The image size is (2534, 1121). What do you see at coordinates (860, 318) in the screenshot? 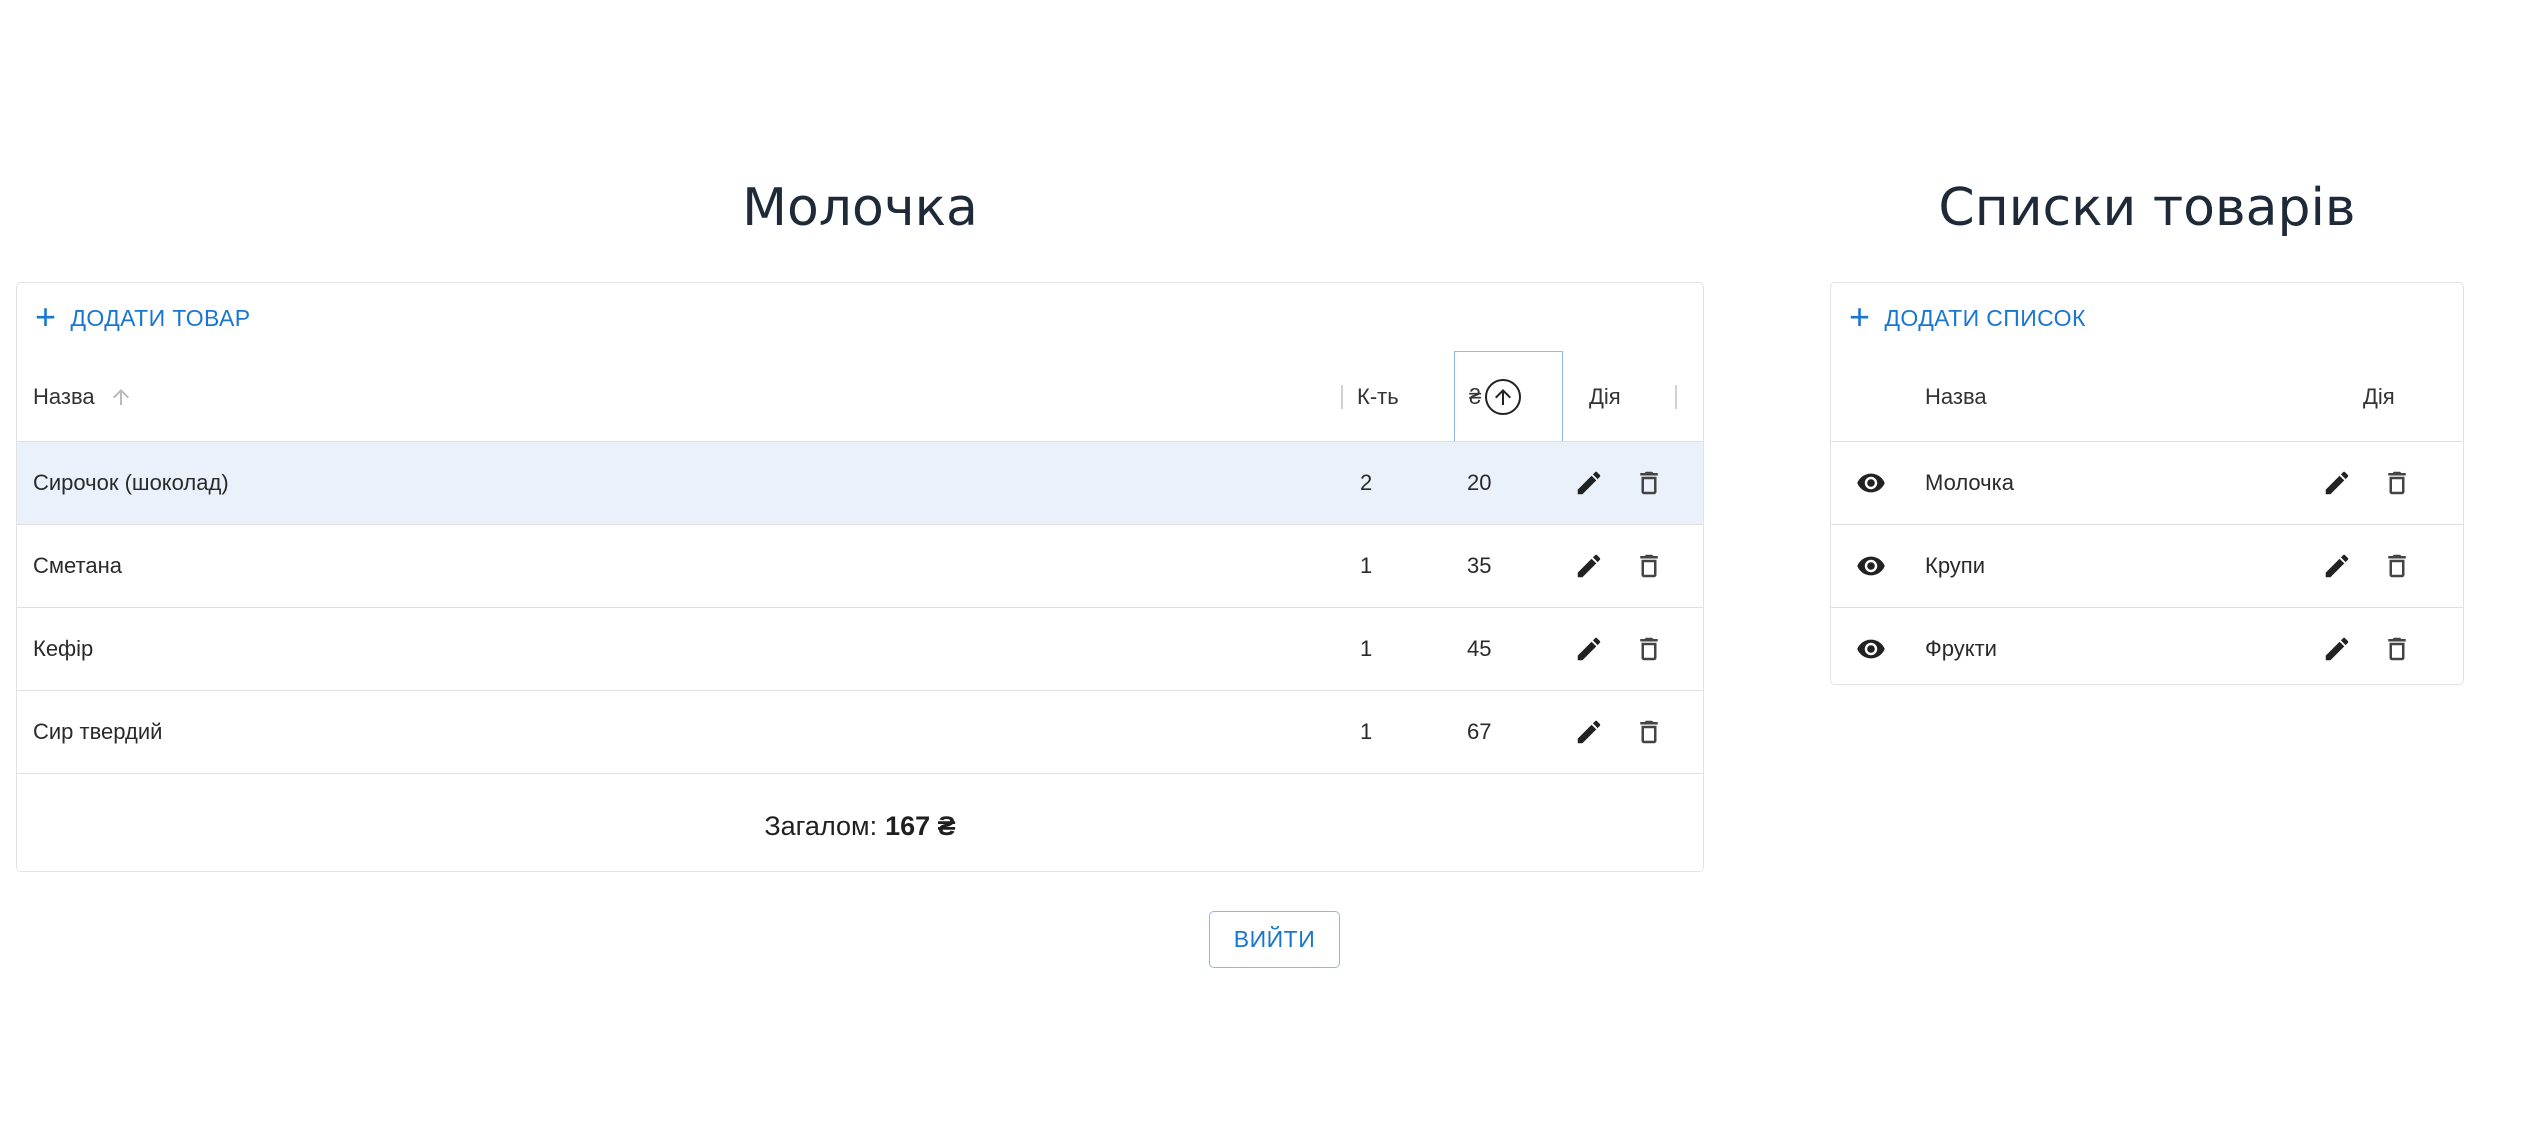
I see `product-toolbar: + ДОДАТИ ТОВАР` at bounding box center [860, 318].